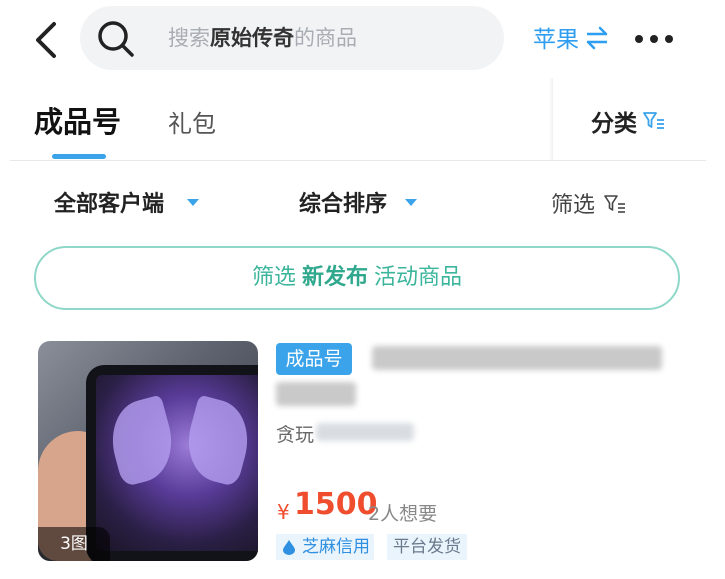  I want to click on tab-finished-account: 成品号, so click(77, 120).